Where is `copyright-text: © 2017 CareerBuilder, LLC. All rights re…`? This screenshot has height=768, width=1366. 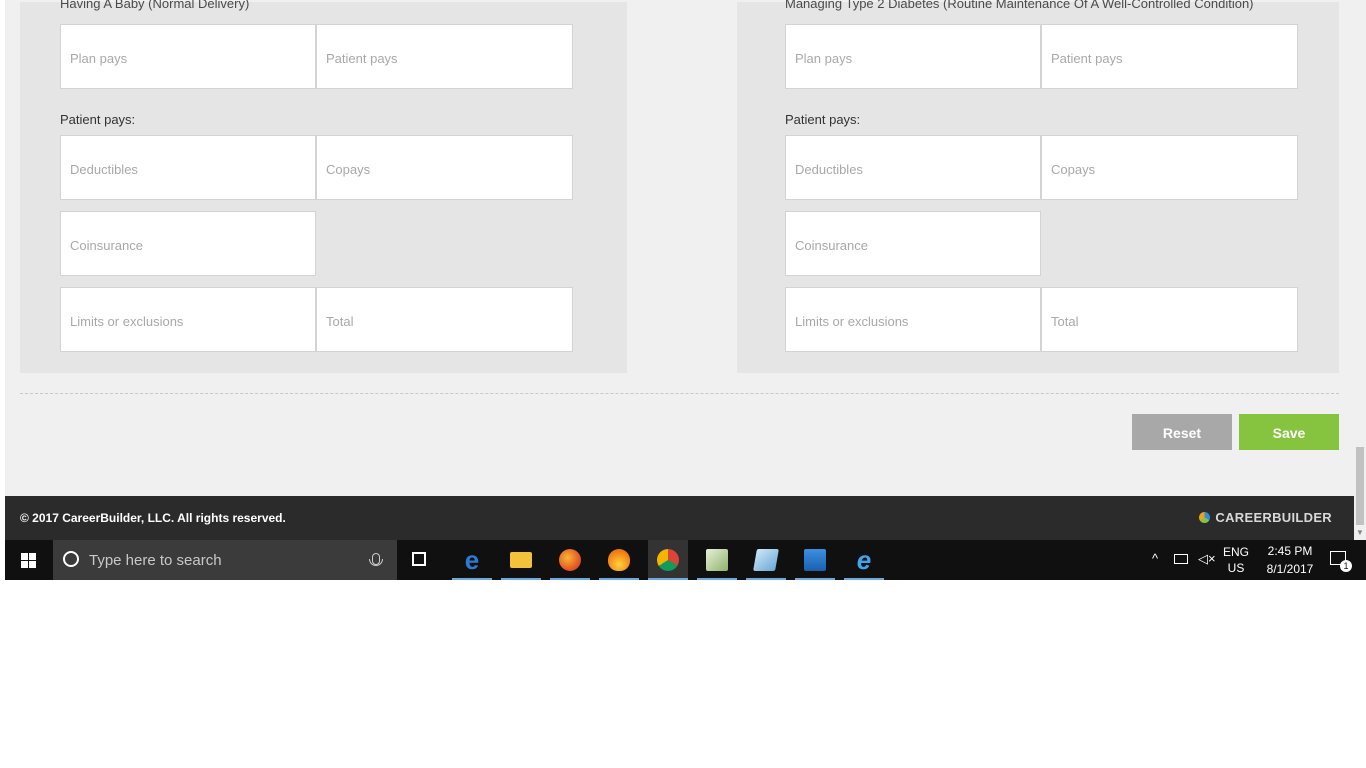
copyright-text: © 2017 CareerBuilder, LLC. All rights re… is located at coordinates (153, 518).